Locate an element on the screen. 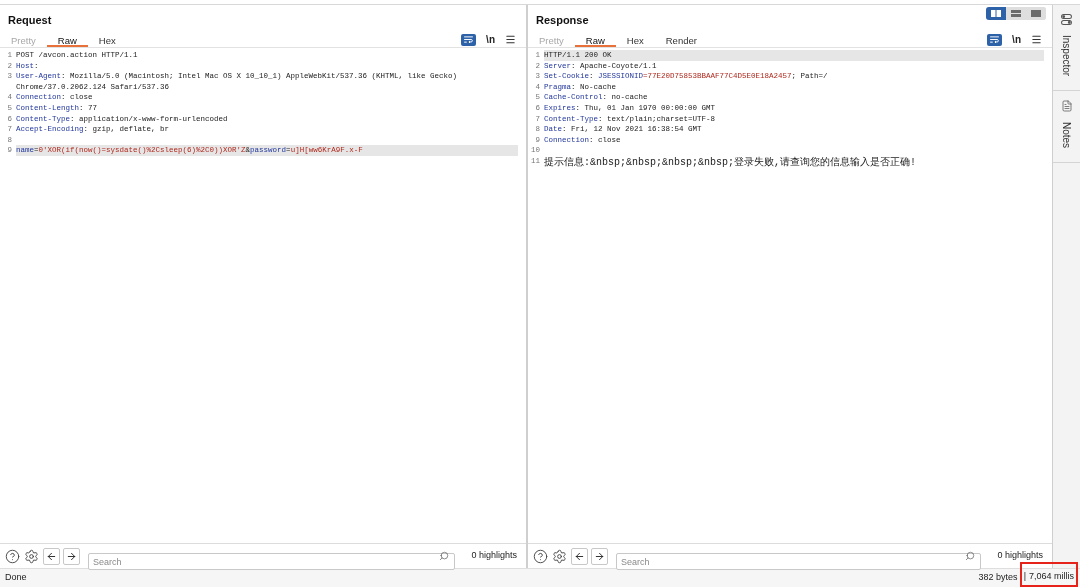 This screenshot has width=1080, height=587. toggles-icon is located at coordinates (1066, 19).